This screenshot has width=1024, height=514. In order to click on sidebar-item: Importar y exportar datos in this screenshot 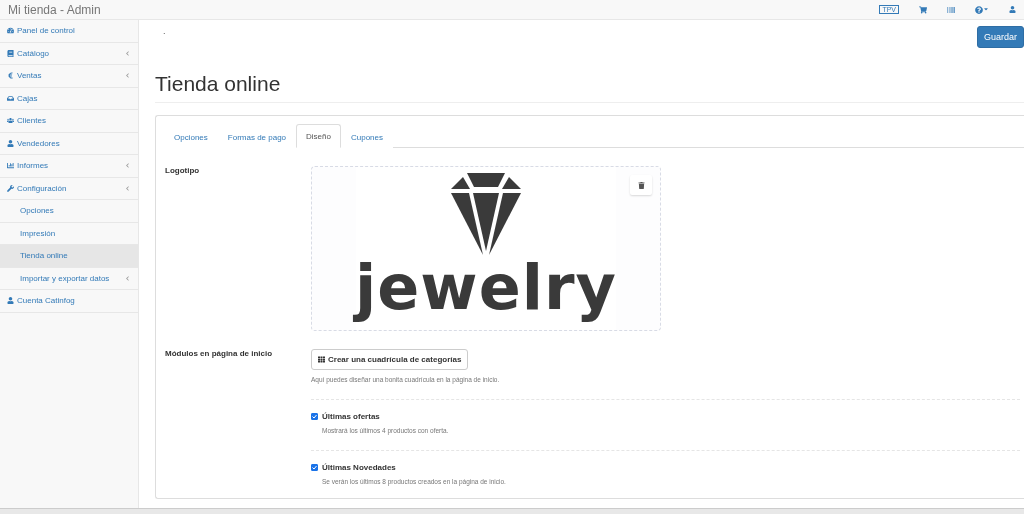, I will do `click(69, 278)`.